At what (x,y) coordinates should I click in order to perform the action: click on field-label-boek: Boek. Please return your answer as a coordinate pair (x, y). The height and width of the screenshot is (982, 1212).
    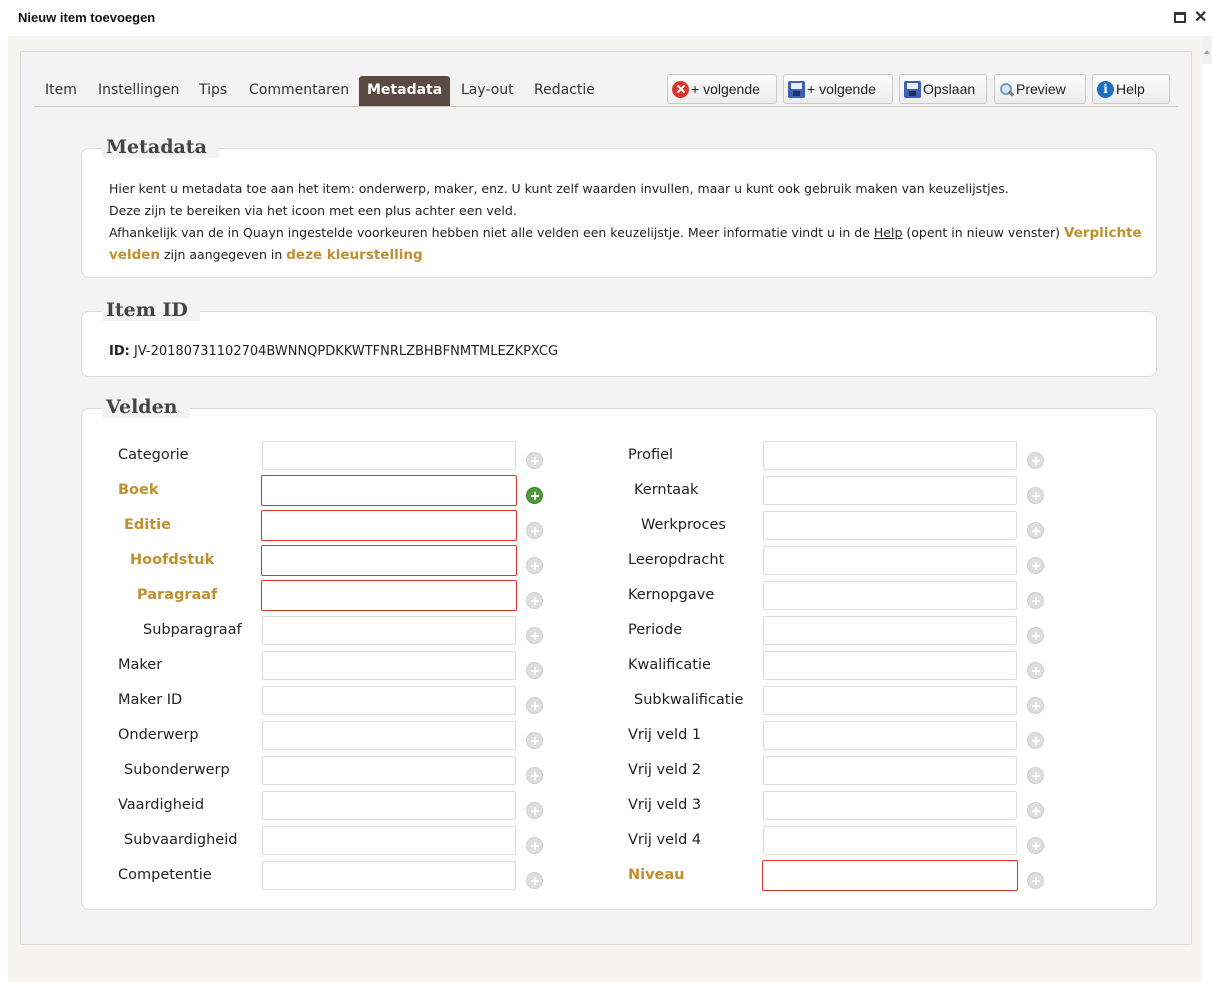
    Looking at the image, I should click on (138, 490).